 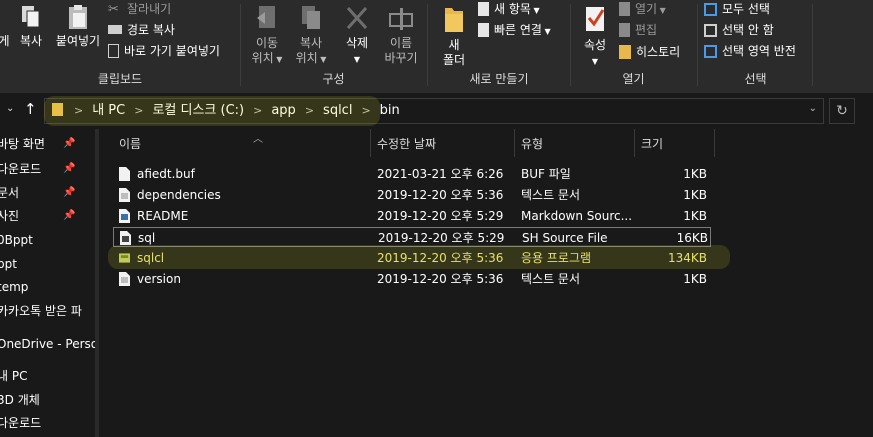 I want to click on sidebar-item-label: temp, so click(x=14, y=287).